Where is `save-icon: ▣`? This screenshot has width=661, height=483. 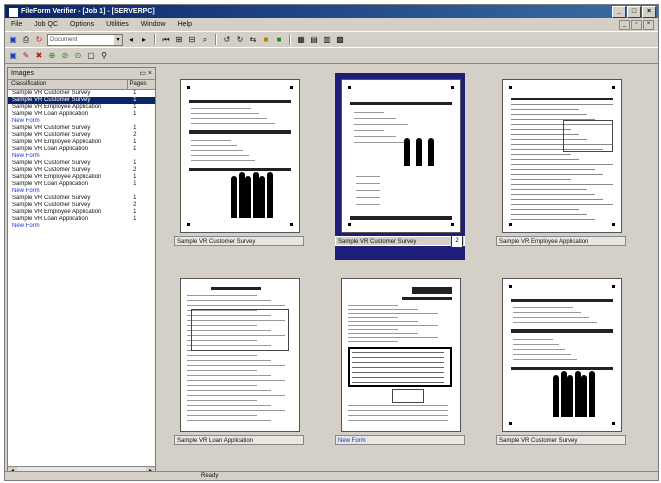 save-icon: ▣ is located at coordinates (13, 40).